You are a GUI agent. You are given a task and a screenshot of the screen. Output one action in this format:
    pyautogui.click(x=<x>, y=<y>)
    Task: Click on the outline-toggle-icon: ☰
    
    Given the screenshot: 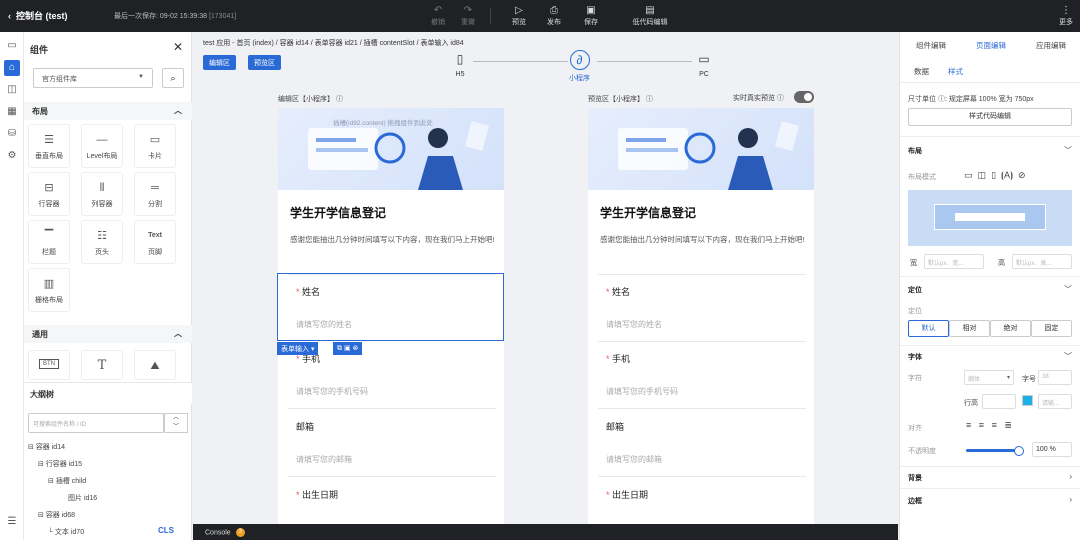 What is the action you would take?
    pyautogui.click(x=12, y=522)
    